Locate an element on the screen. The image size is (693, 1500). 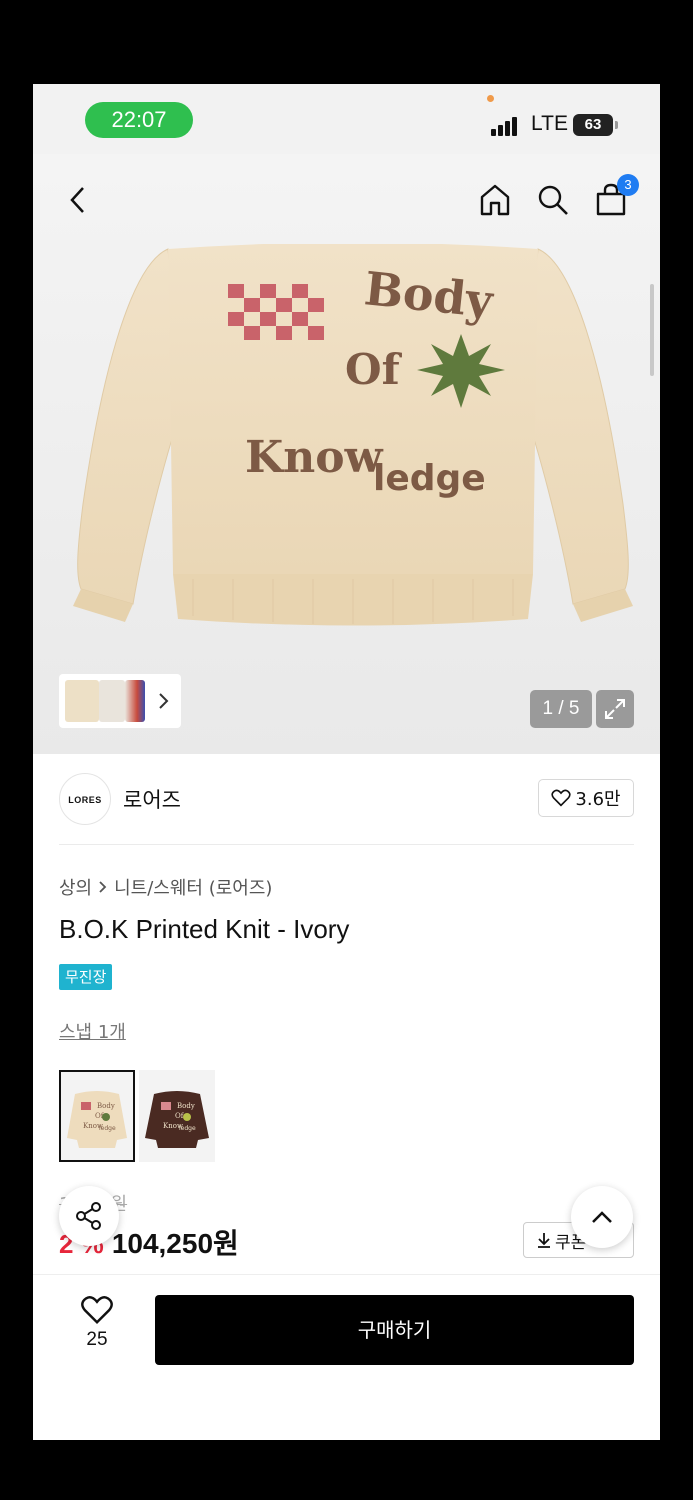
home-icon is located at coordinates (495, 200).